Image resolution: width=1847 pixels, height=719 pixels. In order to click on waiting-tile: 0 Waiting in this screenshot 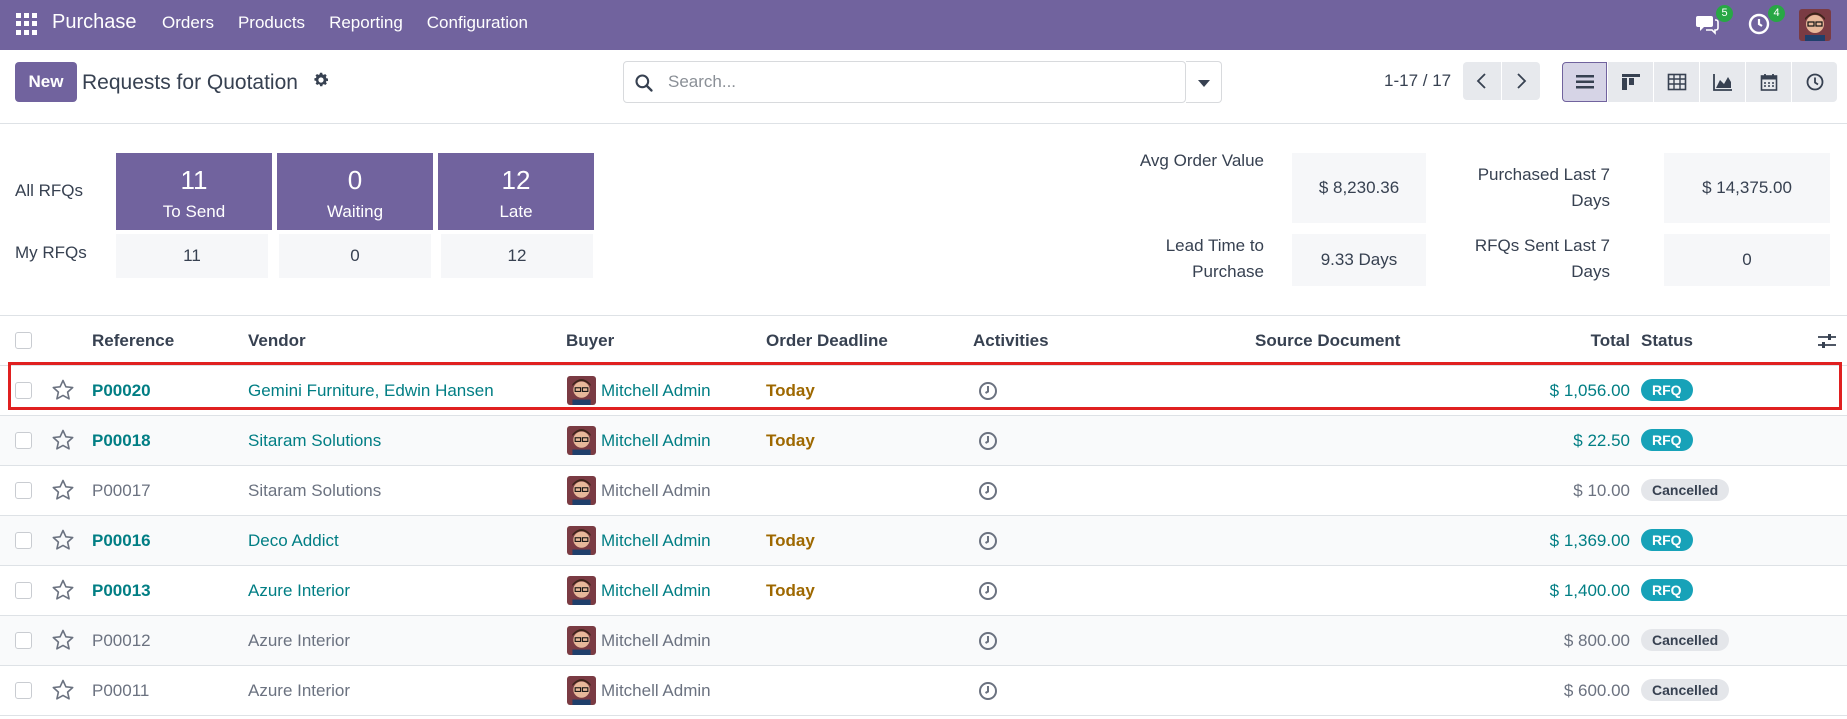, I will do `click(355, 191)`.